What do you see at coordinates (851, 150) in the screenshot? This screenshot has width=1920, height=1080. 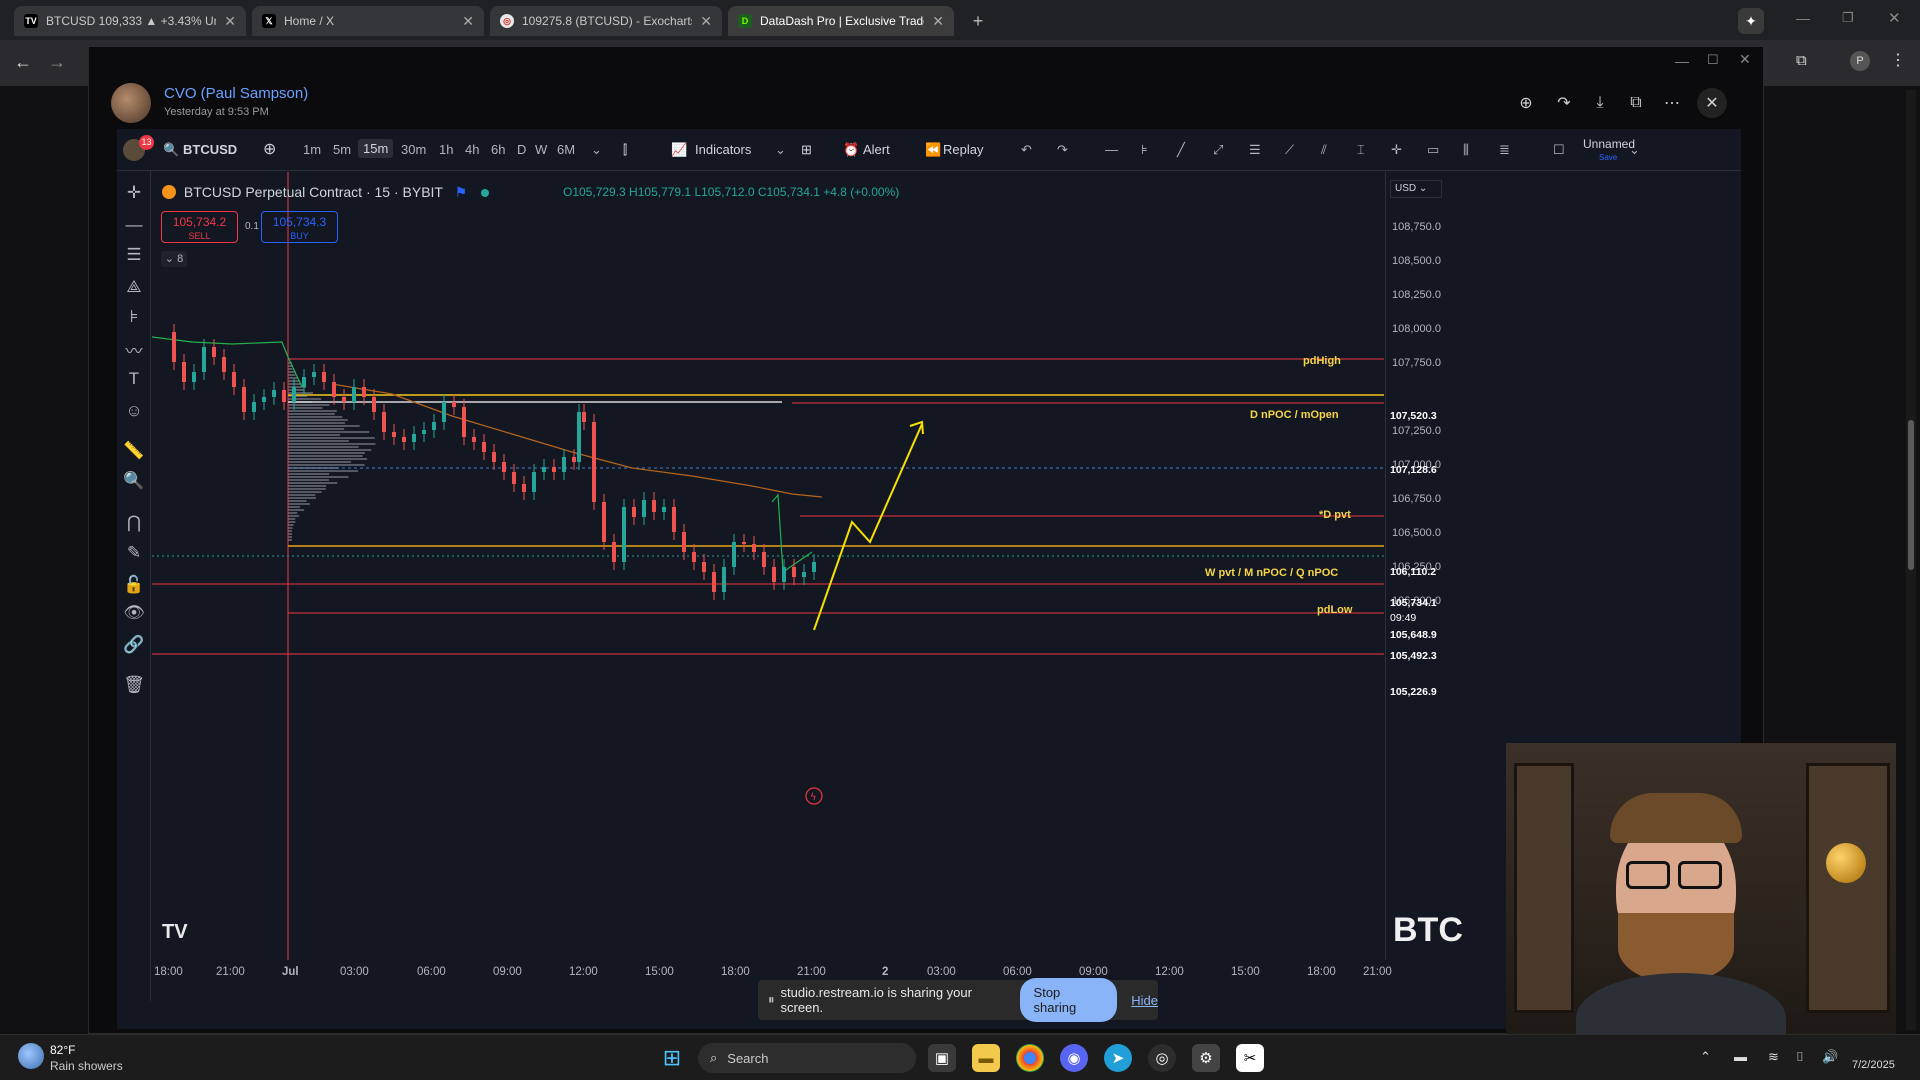 I see `alert-clock-icon: ⏰` at bounding box center [851, 150].